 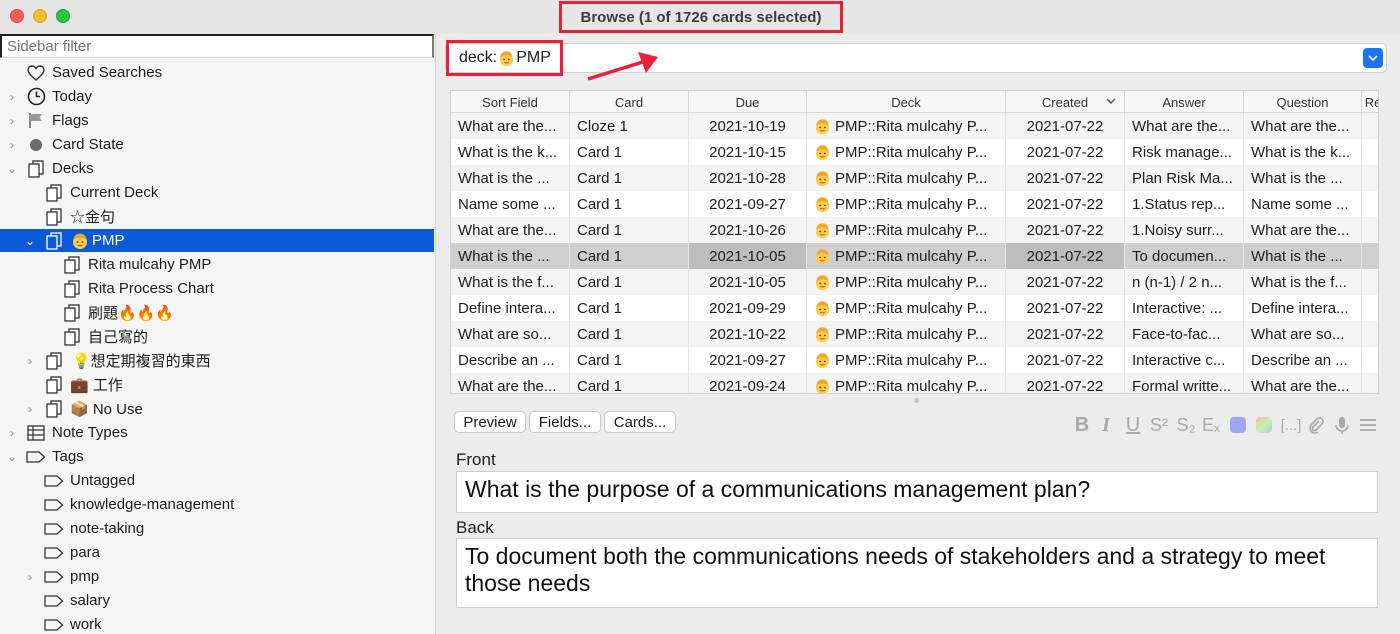 What do you see at coordinates (217, 336) in the screenshot?
I see `sidebar-item-self-written: 自己寫的` at bounding box center [217, 336].